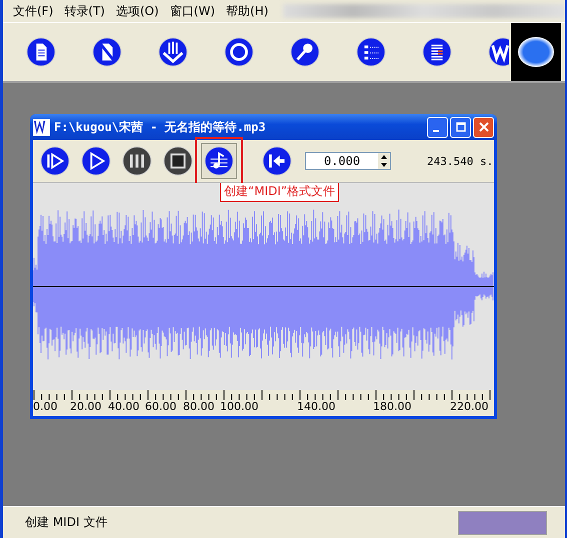 This screenshot has width=567, height=538. What do you see at coordinates (86, 406) in the screenshot?
I see `ruler-label: 20.00` at bounding box center [86, 406].